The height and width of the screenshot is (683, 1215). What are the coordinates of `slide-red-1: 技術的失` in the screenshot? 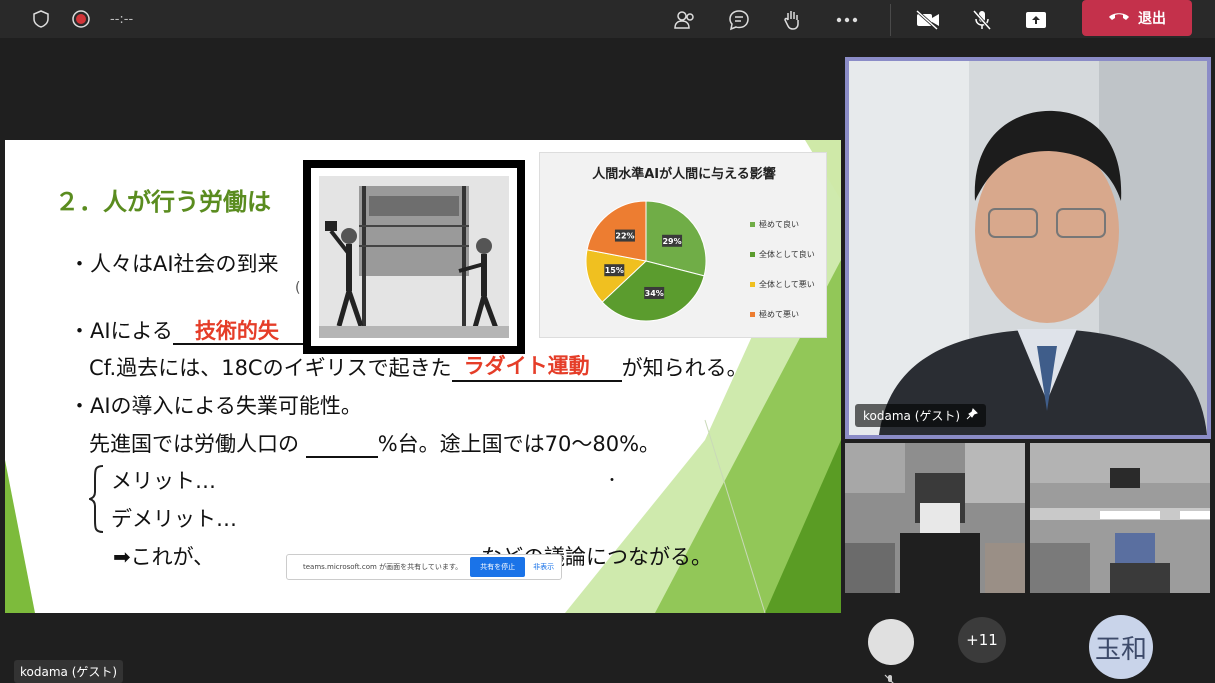 It's located at (236, 331).